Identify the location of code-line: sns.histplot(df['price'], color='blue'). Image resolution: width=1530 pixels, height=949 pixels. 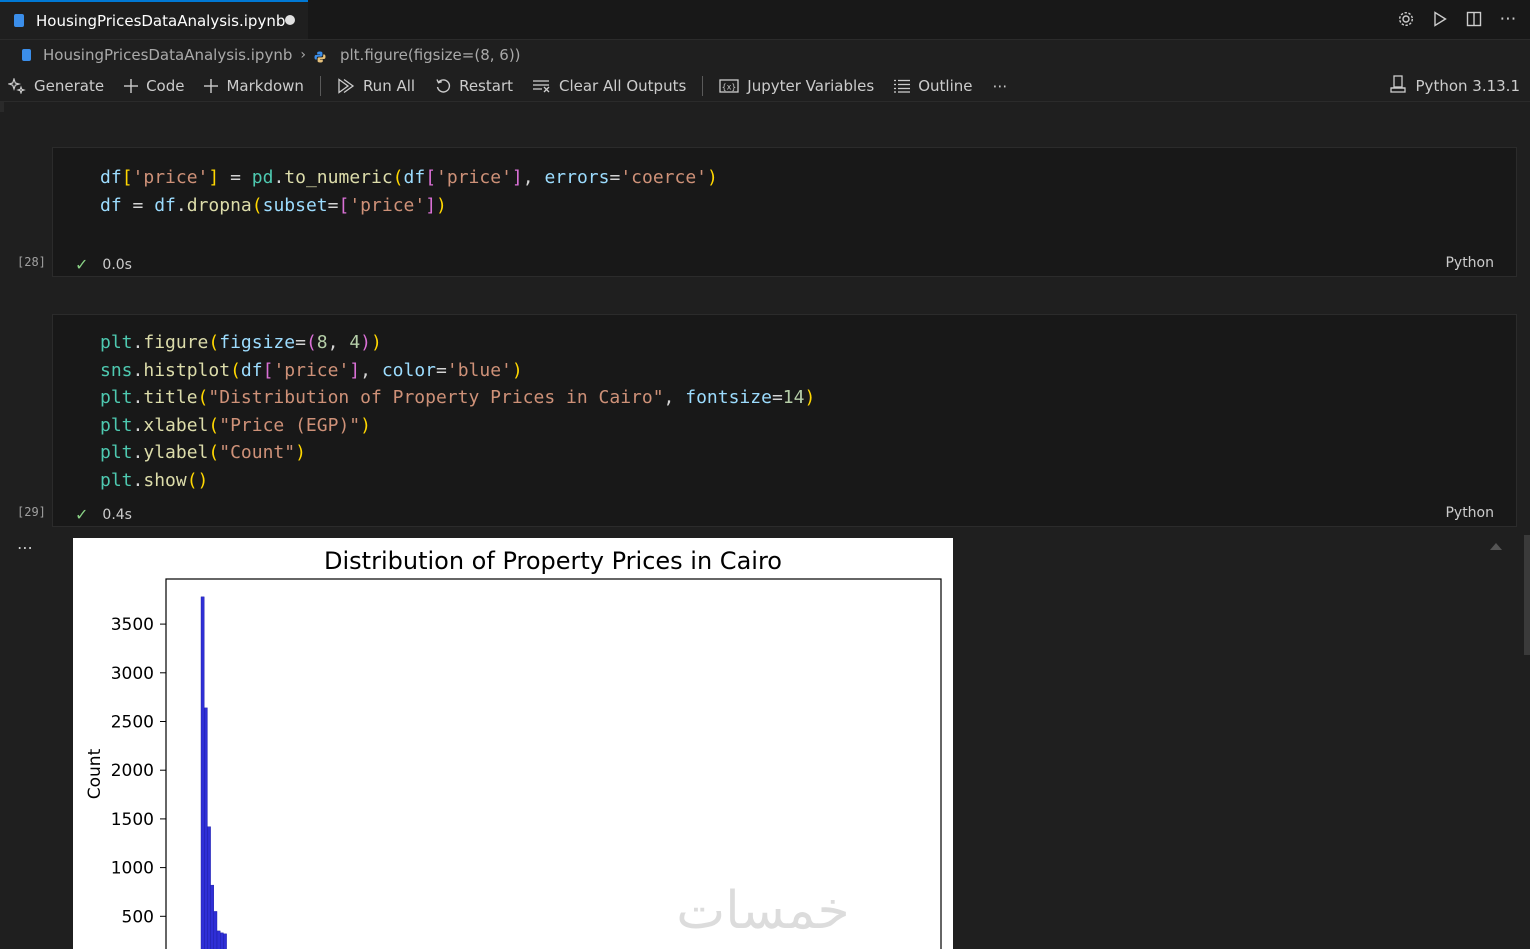
(311, 370).